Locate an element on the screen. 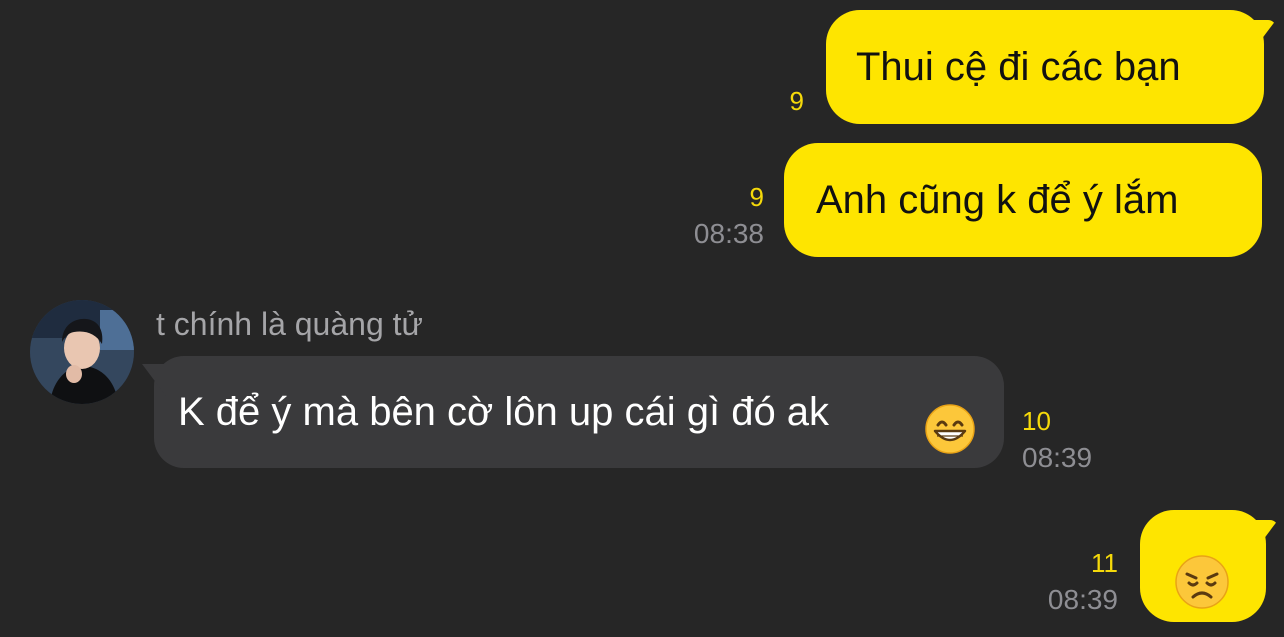 The width and height of the screenshot is (1284, 637). outgoing-message-bubble: Thui cệ đi các bạn is located at coordinates (1045, 67).